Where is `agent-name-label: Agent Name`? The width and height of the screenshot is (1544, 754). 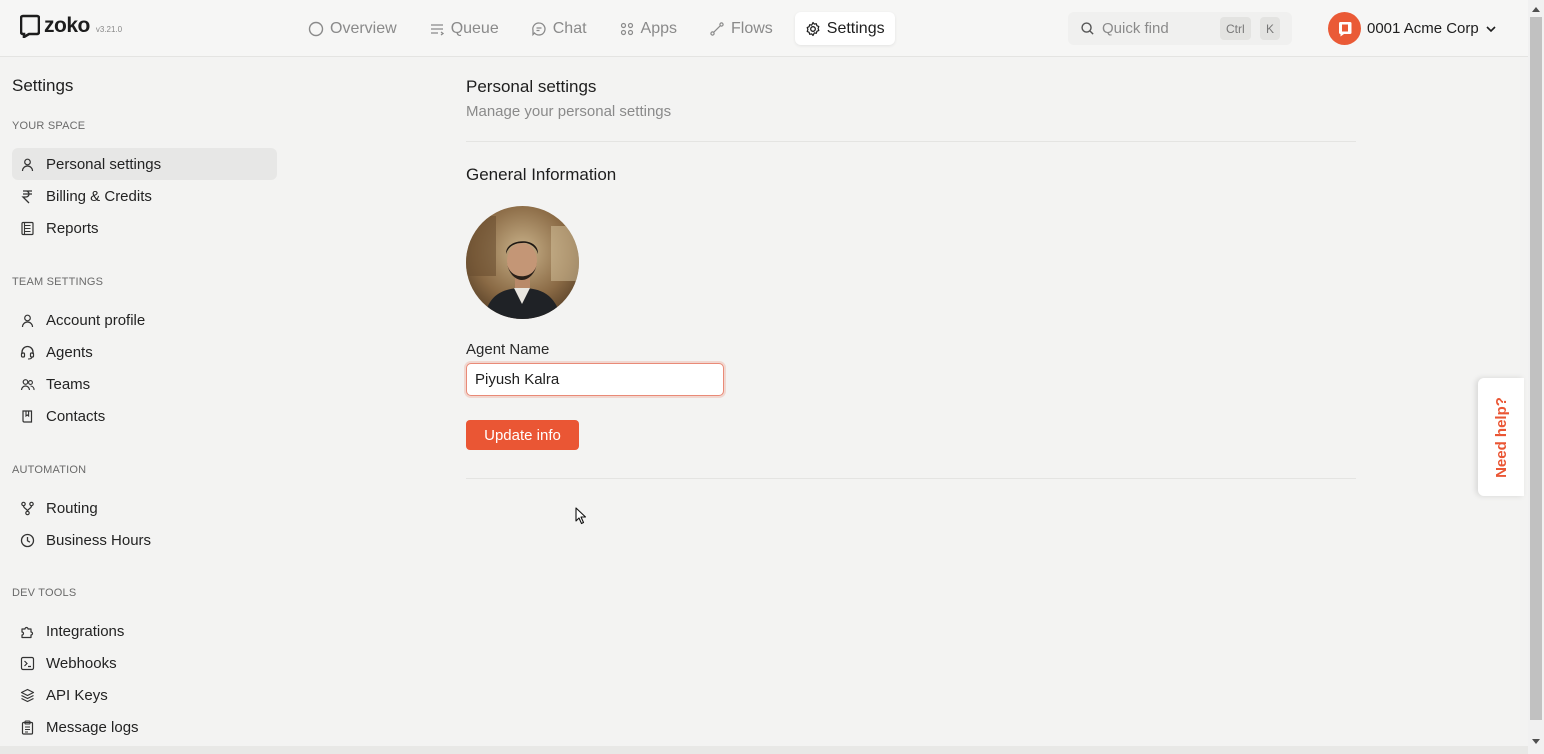
agent-name-label: Agent Name is located at coordinates (508, 349).